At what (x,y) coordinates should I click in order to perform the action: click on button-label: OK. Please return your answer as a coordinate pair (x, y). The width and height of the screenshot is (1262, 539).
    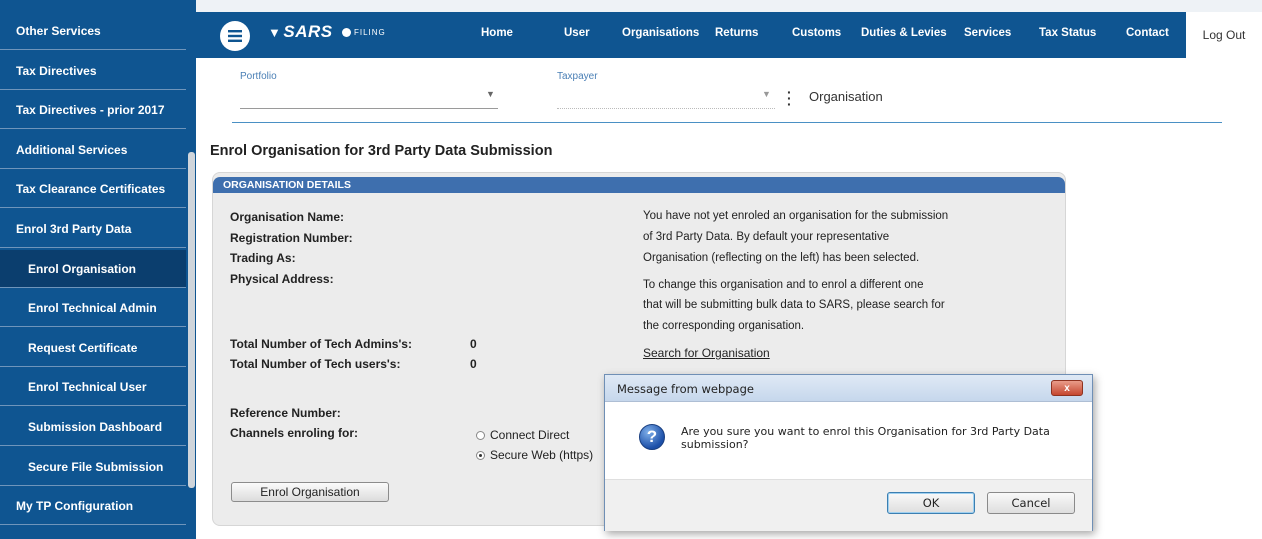
    Looking at the image, I should click on (931, 503).